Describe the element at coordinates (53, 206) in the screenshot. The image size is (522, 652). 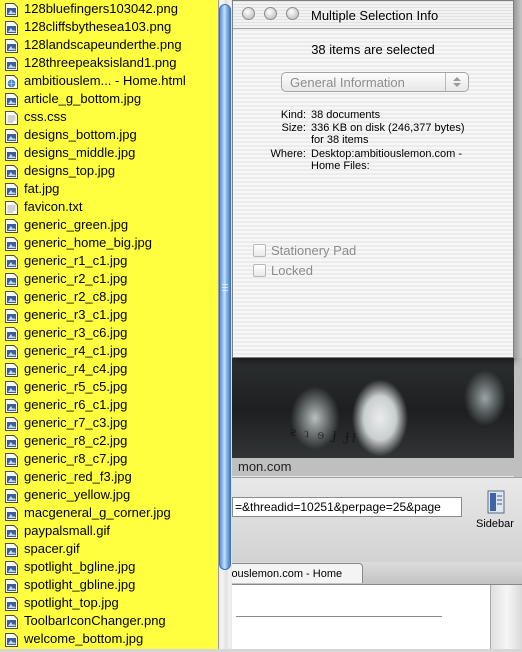
I see `file-name: favicon.txt` at that location.